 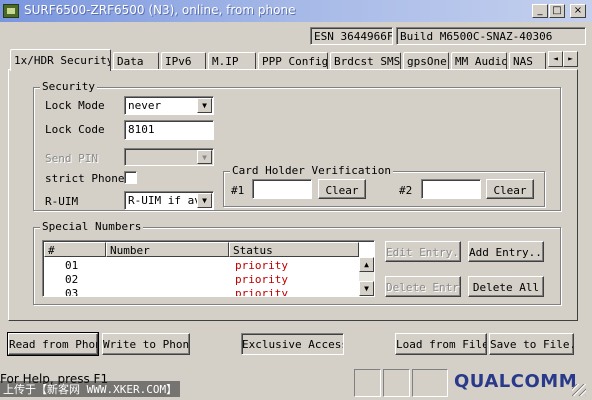 I want to click on tab-mm-audio: MM Audio, so click(x=479, y=61).